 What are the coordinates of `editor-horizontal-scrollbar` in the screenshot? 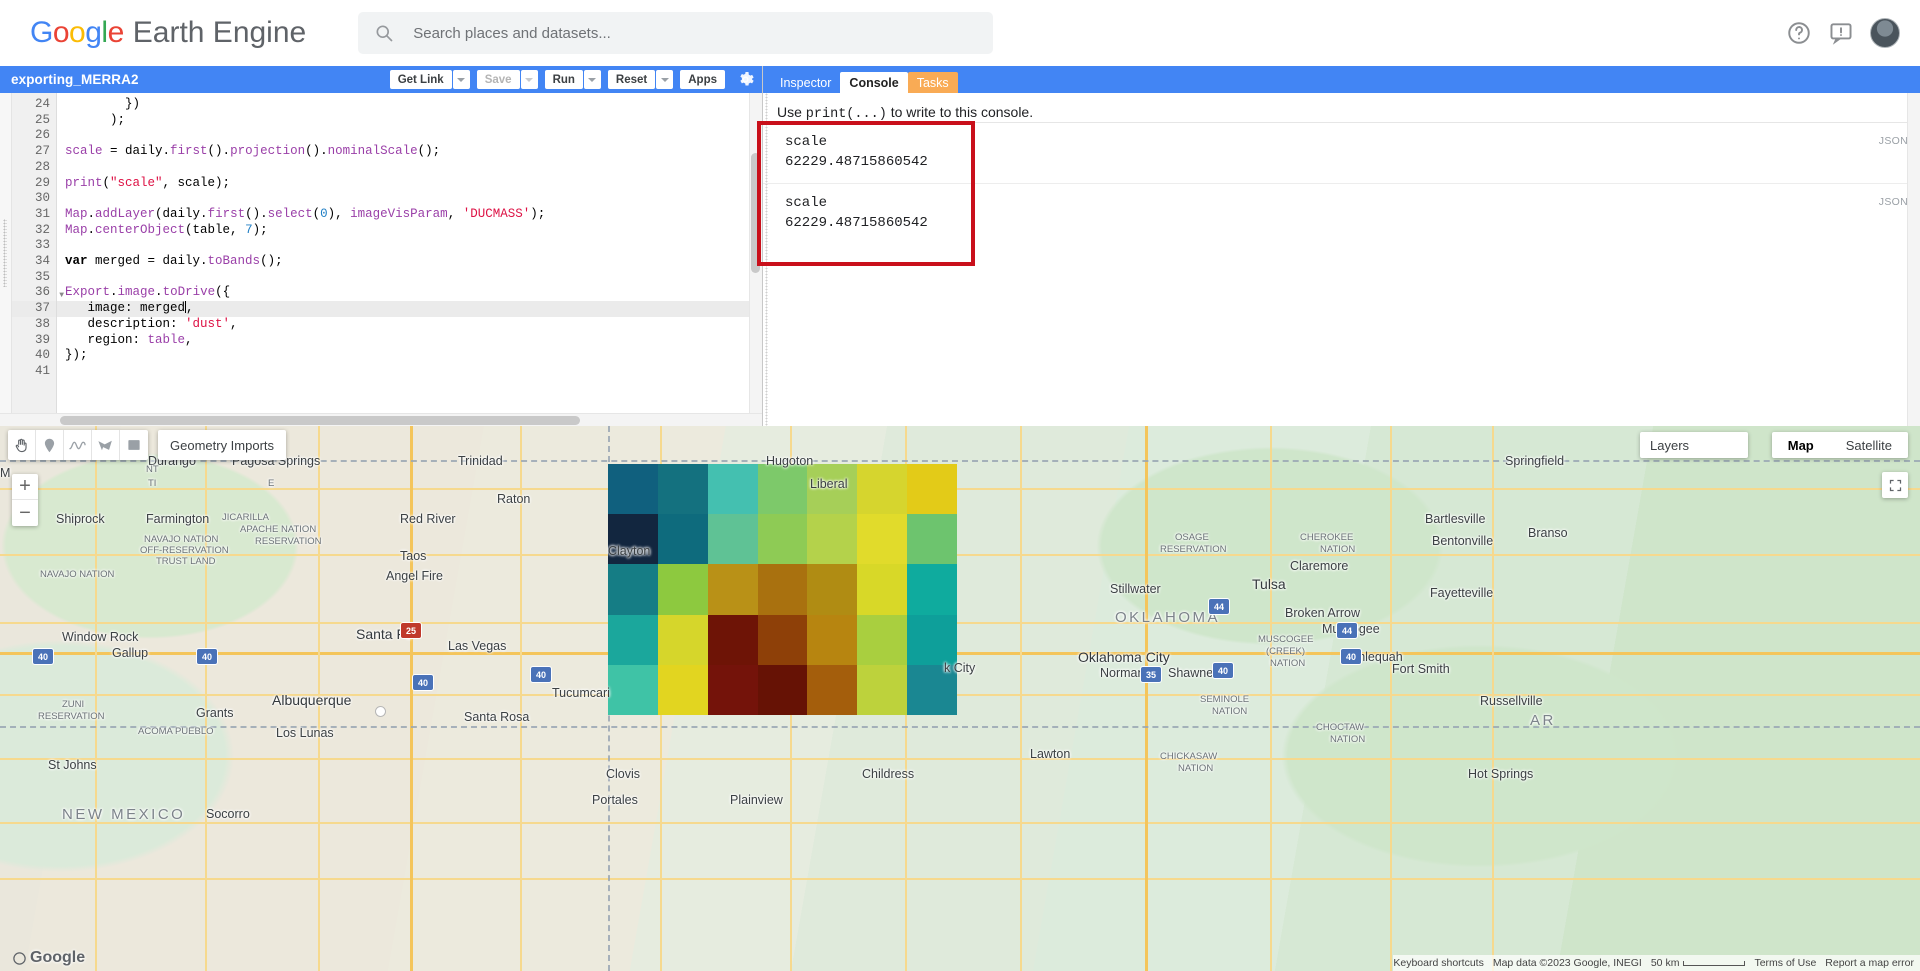 It's located at (381, 419).